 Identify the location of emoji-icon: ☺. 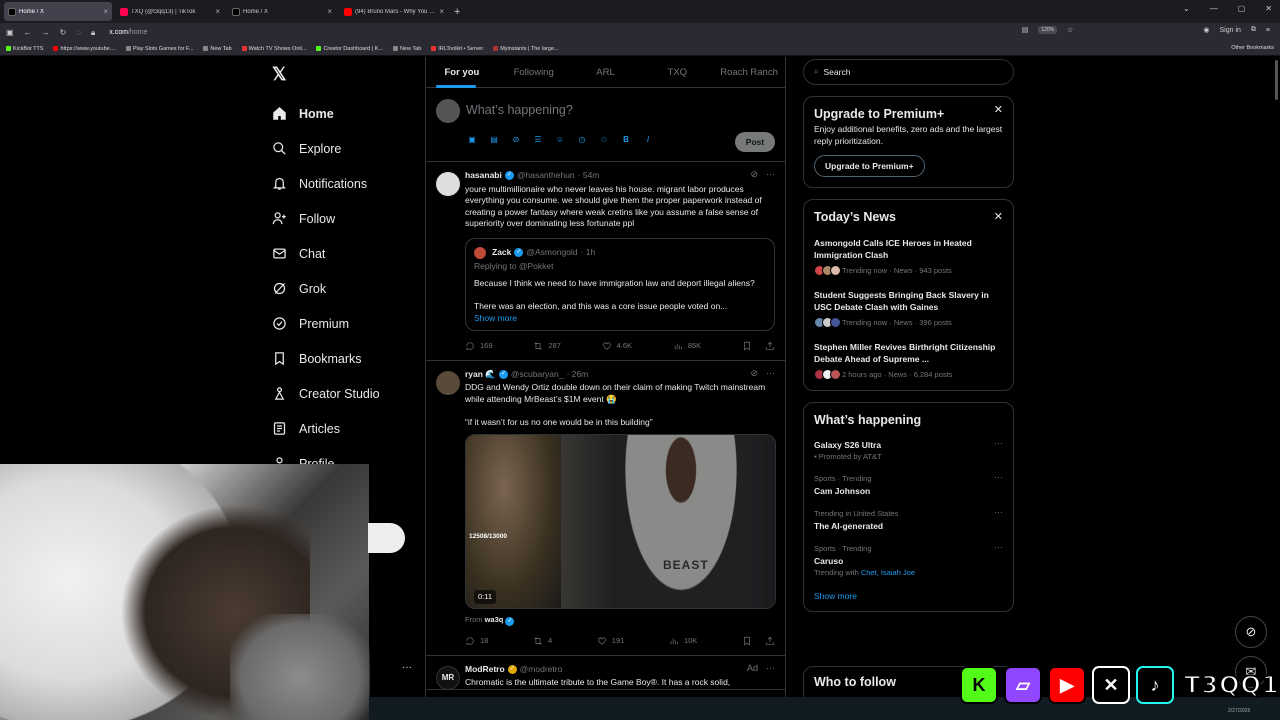
(560, 139).